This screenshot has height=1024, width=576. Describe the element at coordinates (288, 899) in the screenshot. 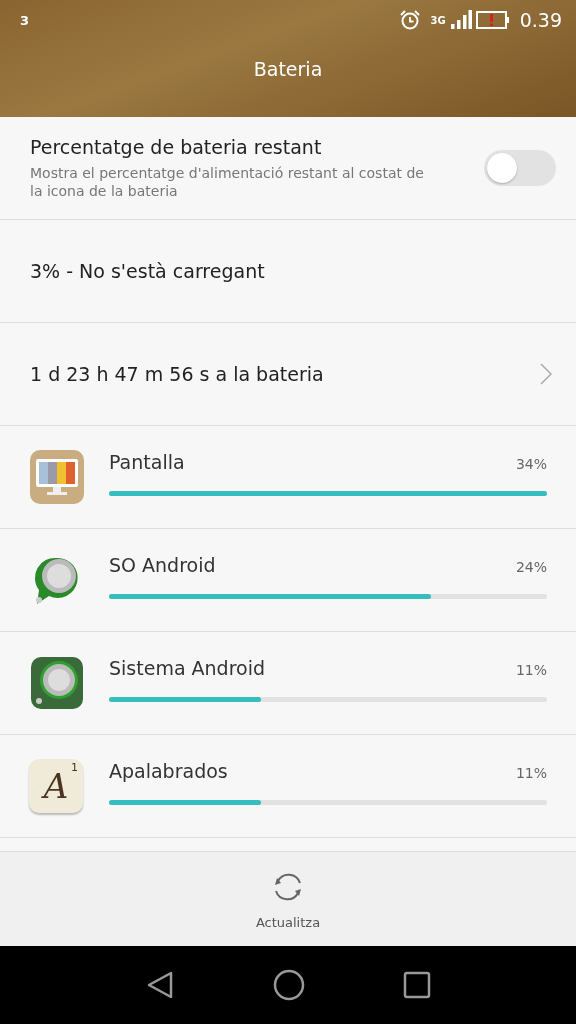

I see `refresh-button: Actualitza` at that location.